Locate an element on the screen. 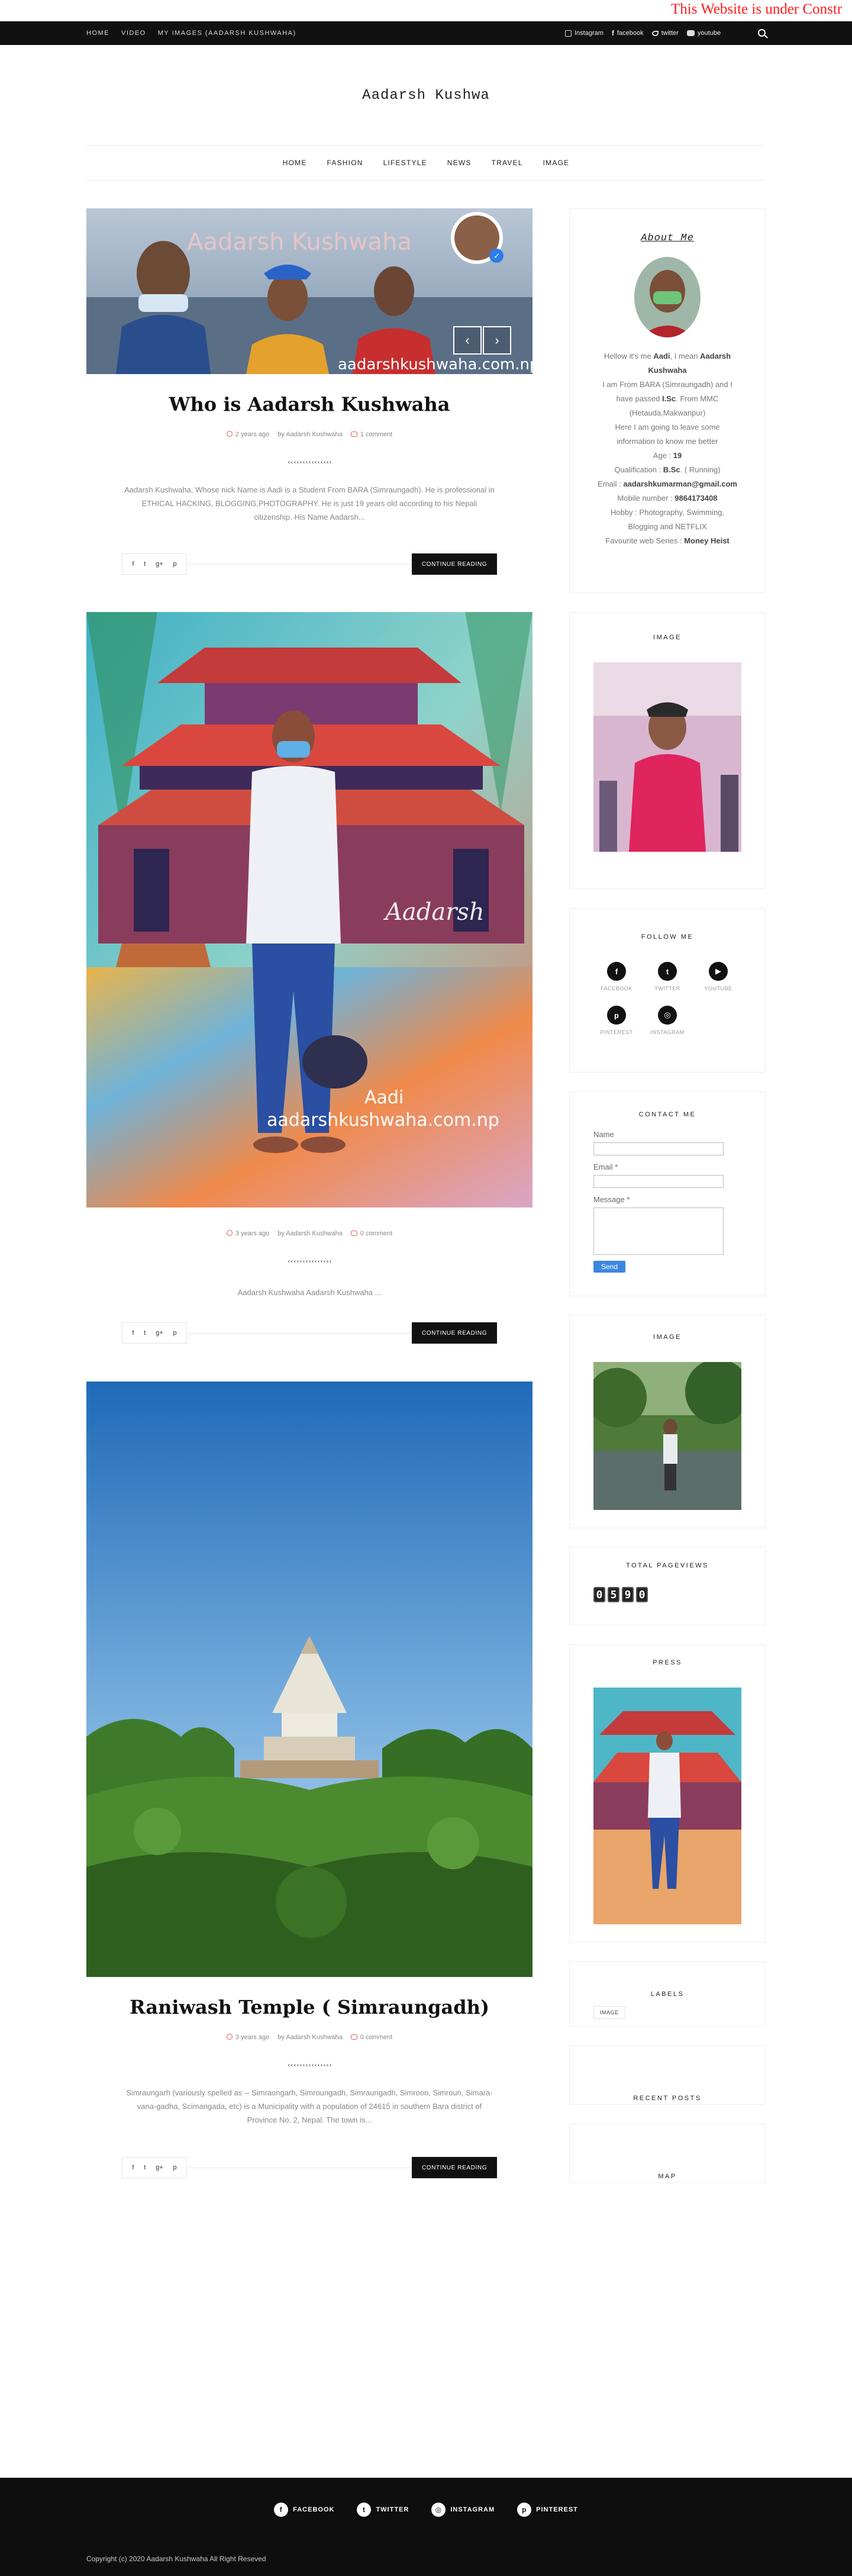 Image resolution: width=852 pixels, height=2576 pixels. send-button: Send is located at coordinates (609, 1267).